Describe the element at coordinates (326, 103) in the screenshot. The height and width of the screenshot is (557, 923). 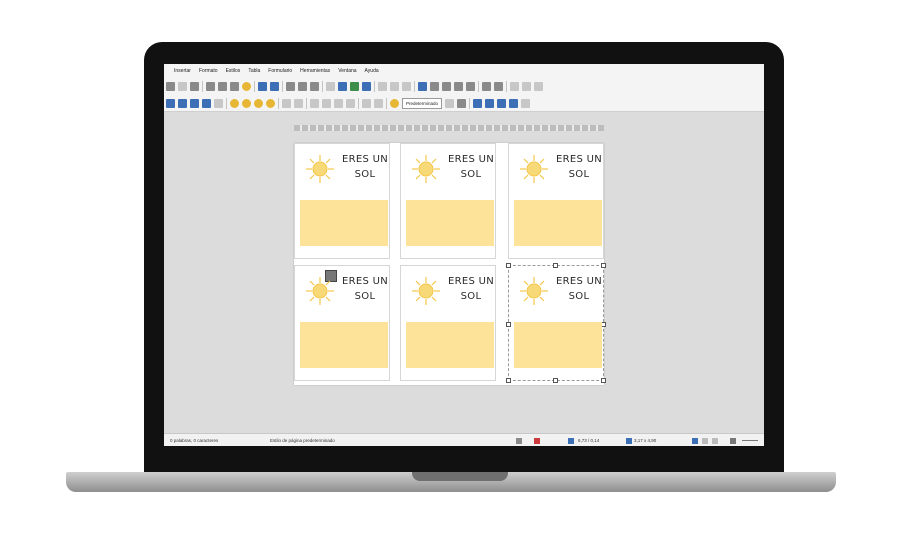
I see `borders-icon` at that location.